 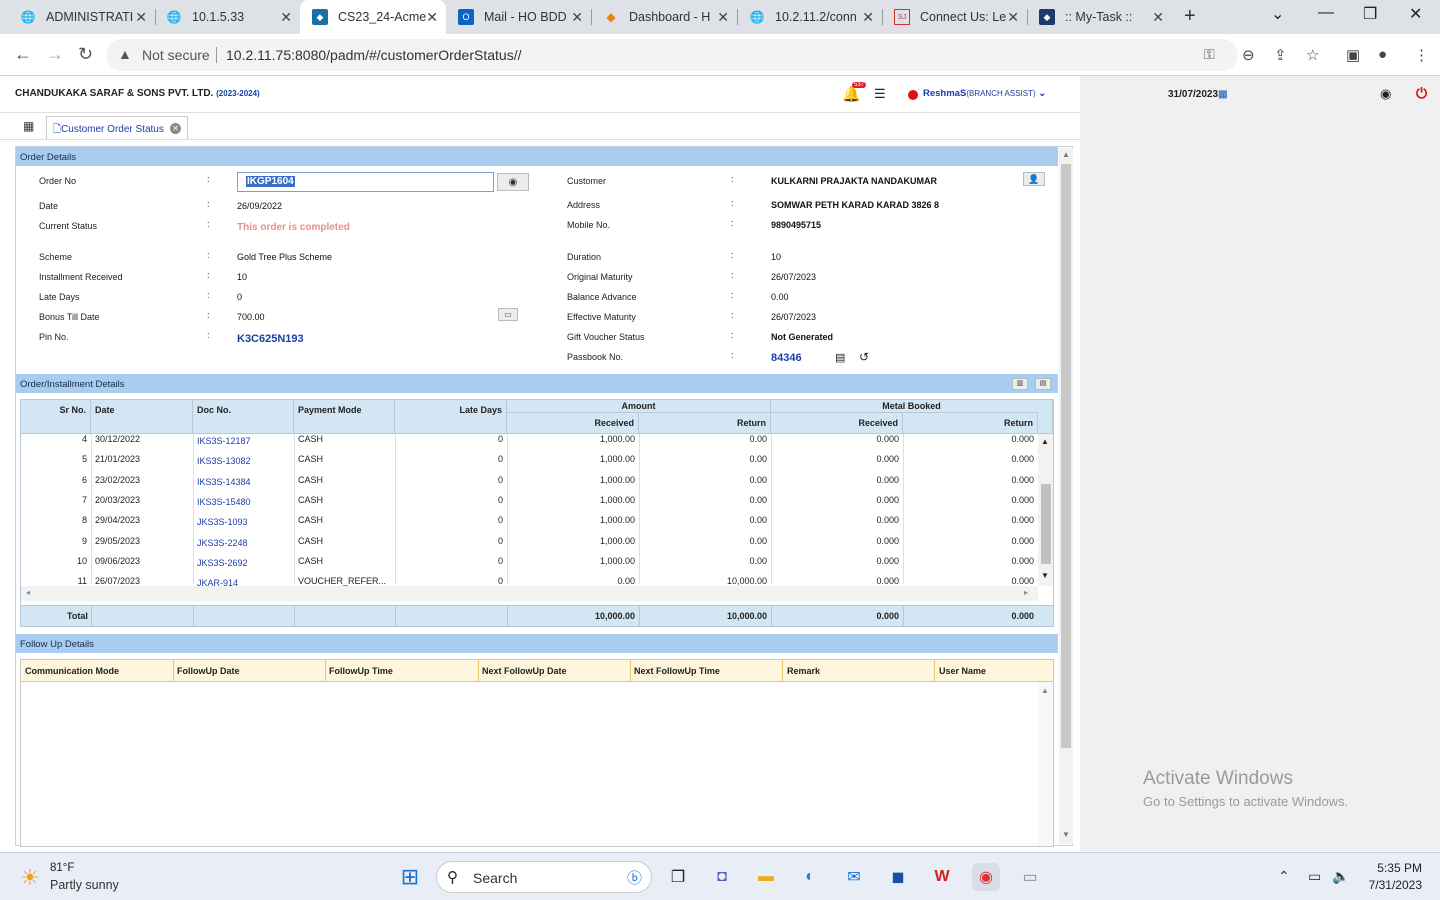 I want to click on scroll-left-icon: ◂, so click(x=28, y=592).